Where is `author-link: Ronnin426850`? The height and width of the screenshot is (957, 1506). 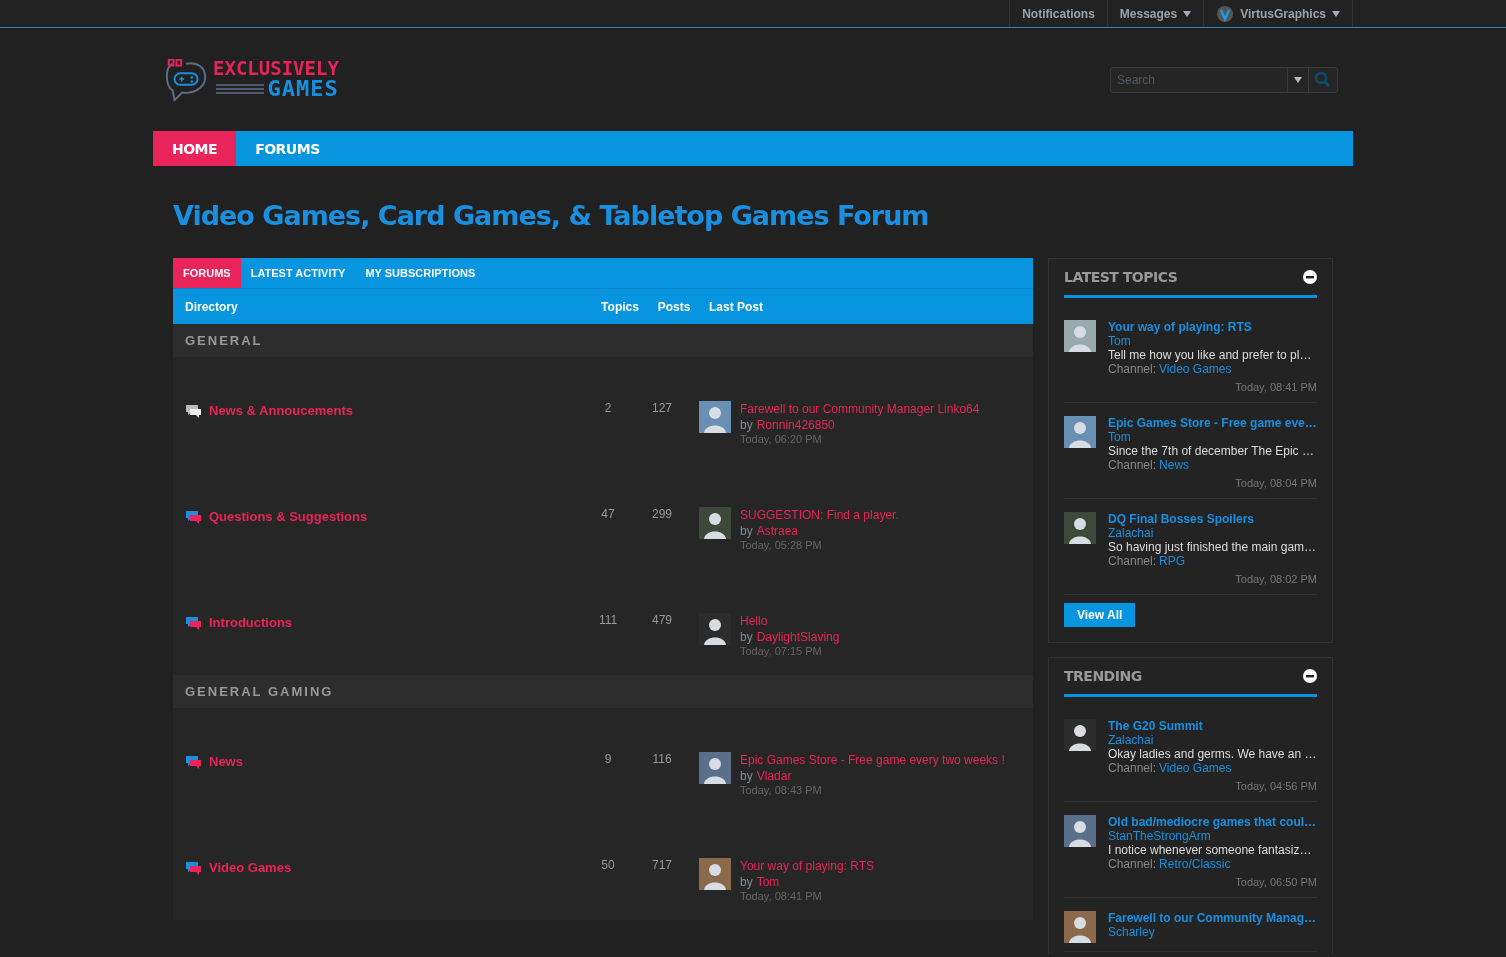 author-link: Ronnin426850 is located at coordinates (795, 425).